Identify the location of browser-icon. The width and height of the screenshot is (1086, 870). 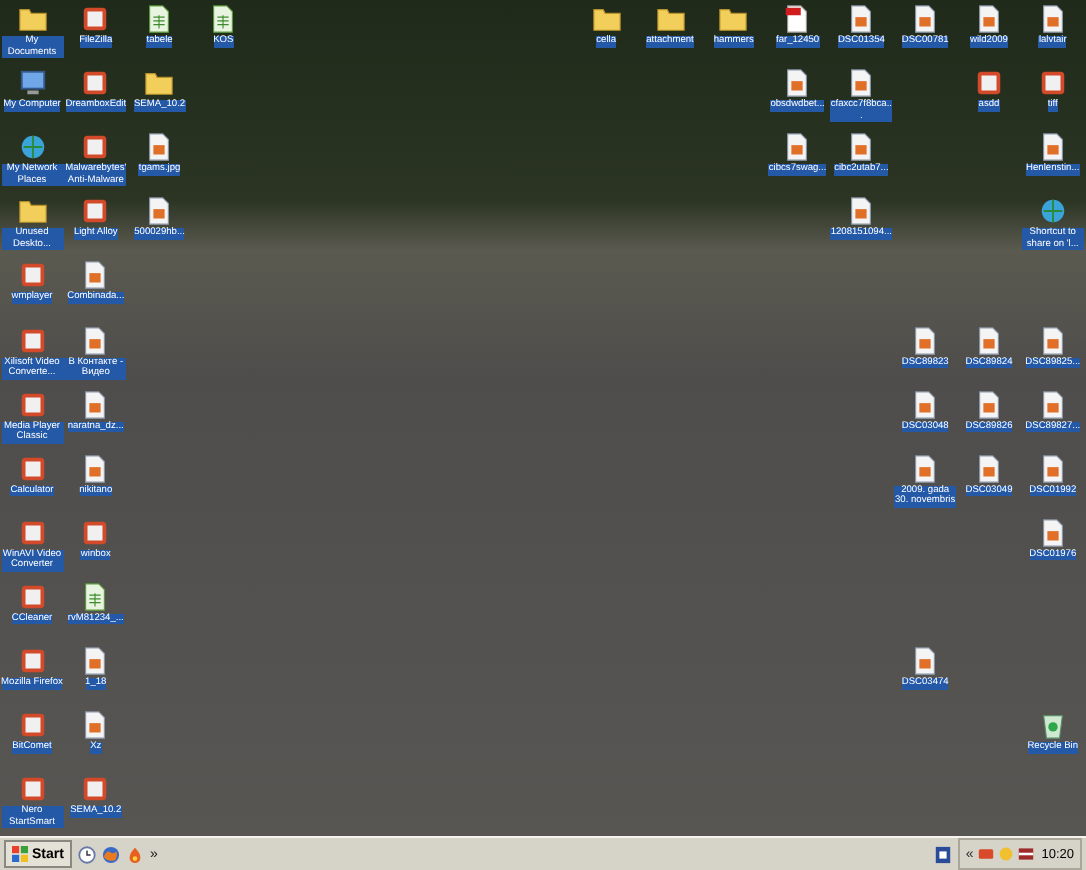
(110, 854).